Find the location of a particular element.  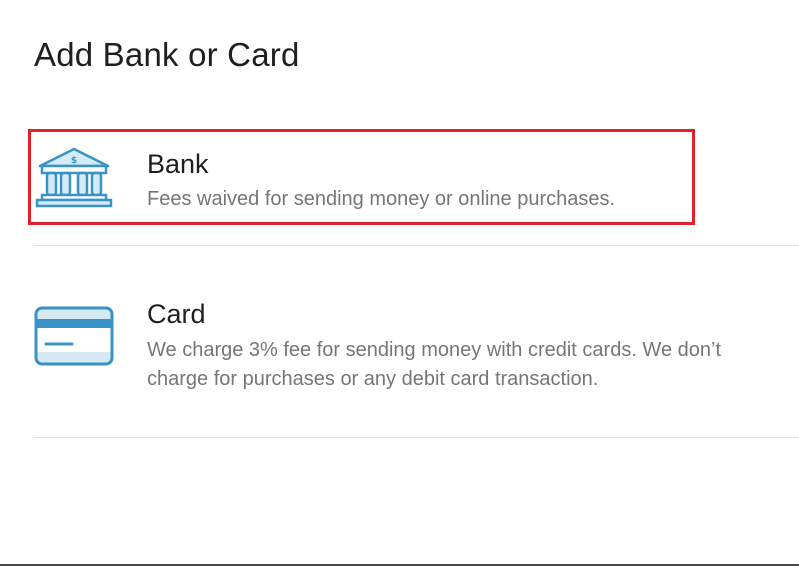

credit-card-icon is located at coordinates (74, 336).